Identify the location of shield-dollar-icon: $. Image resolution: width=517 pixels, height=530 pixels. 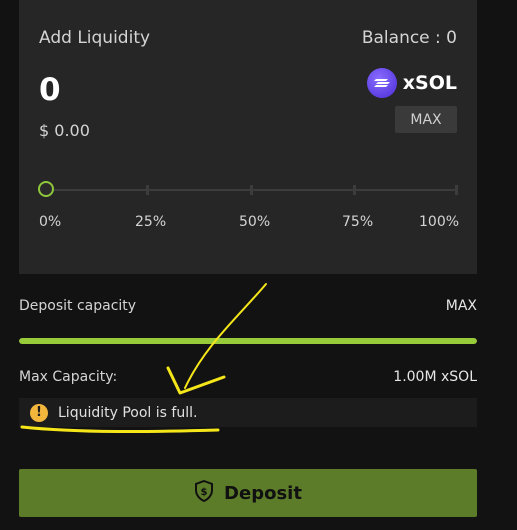
(204, 492).